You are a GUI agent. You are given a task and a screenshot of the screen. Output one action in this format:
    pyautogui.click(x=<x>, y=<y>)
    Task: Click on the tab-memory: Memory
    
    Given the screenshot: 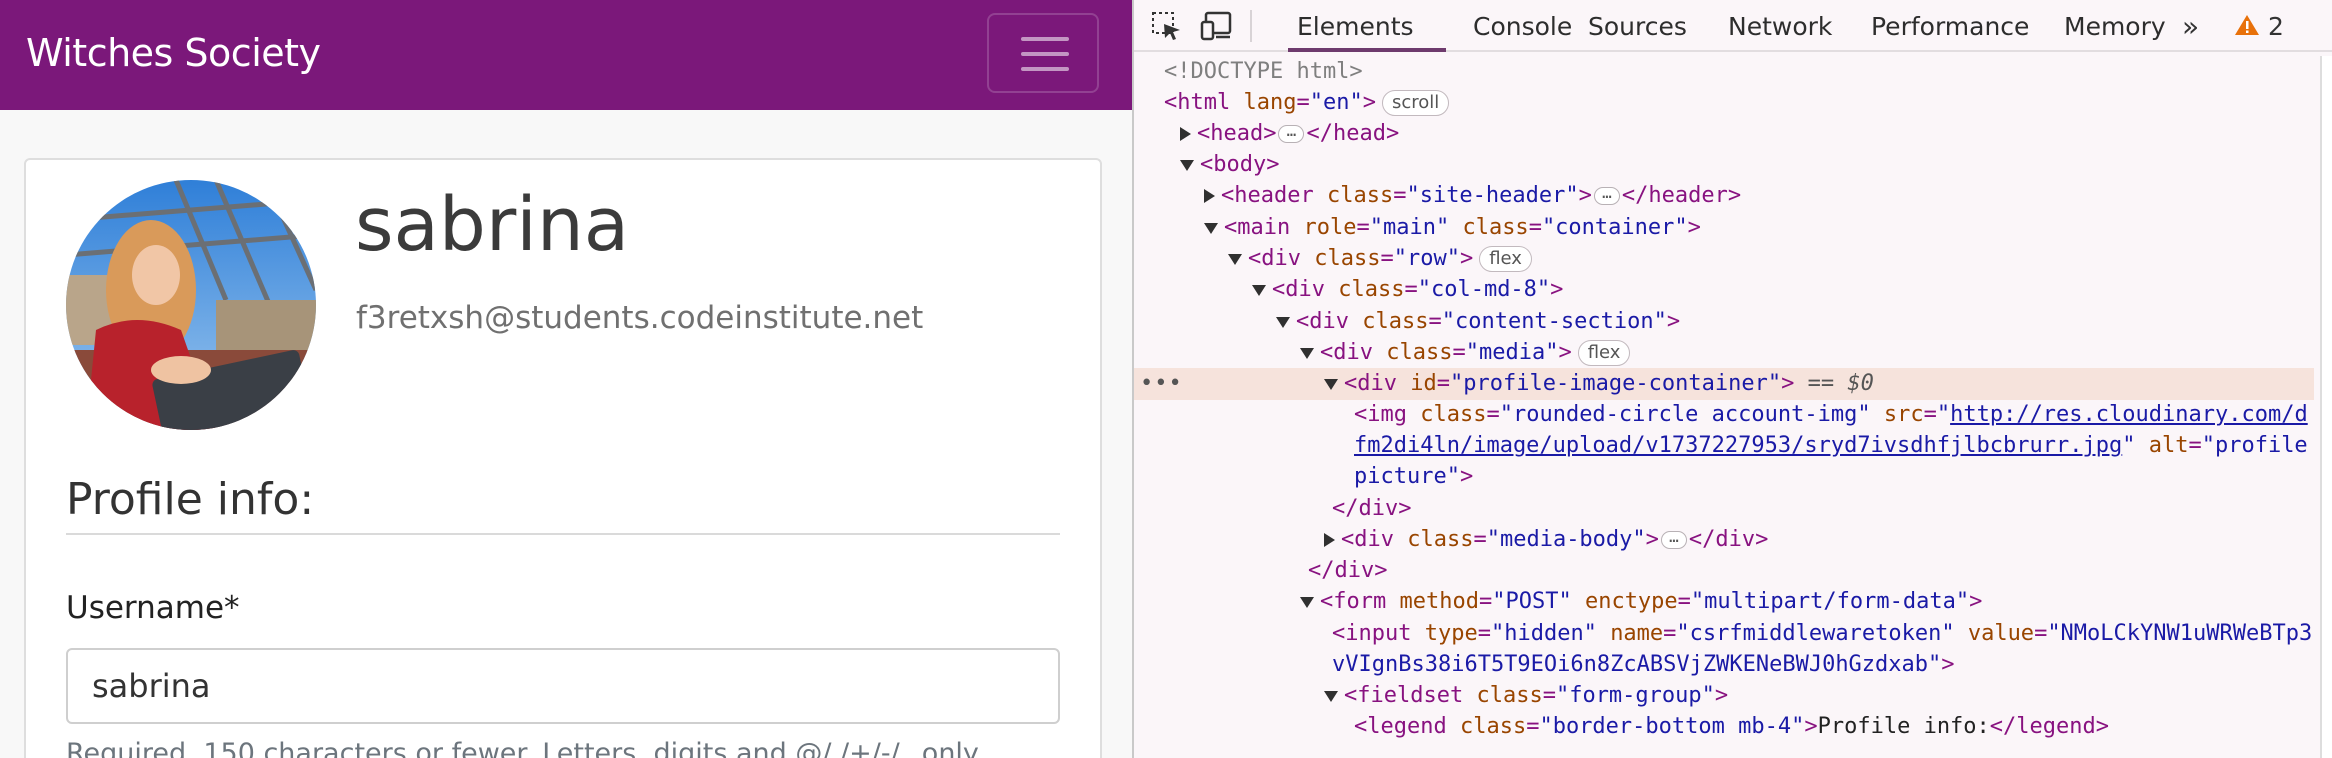 What is the action you would take?
    pyautogui.click(x=2115, y=26)
    